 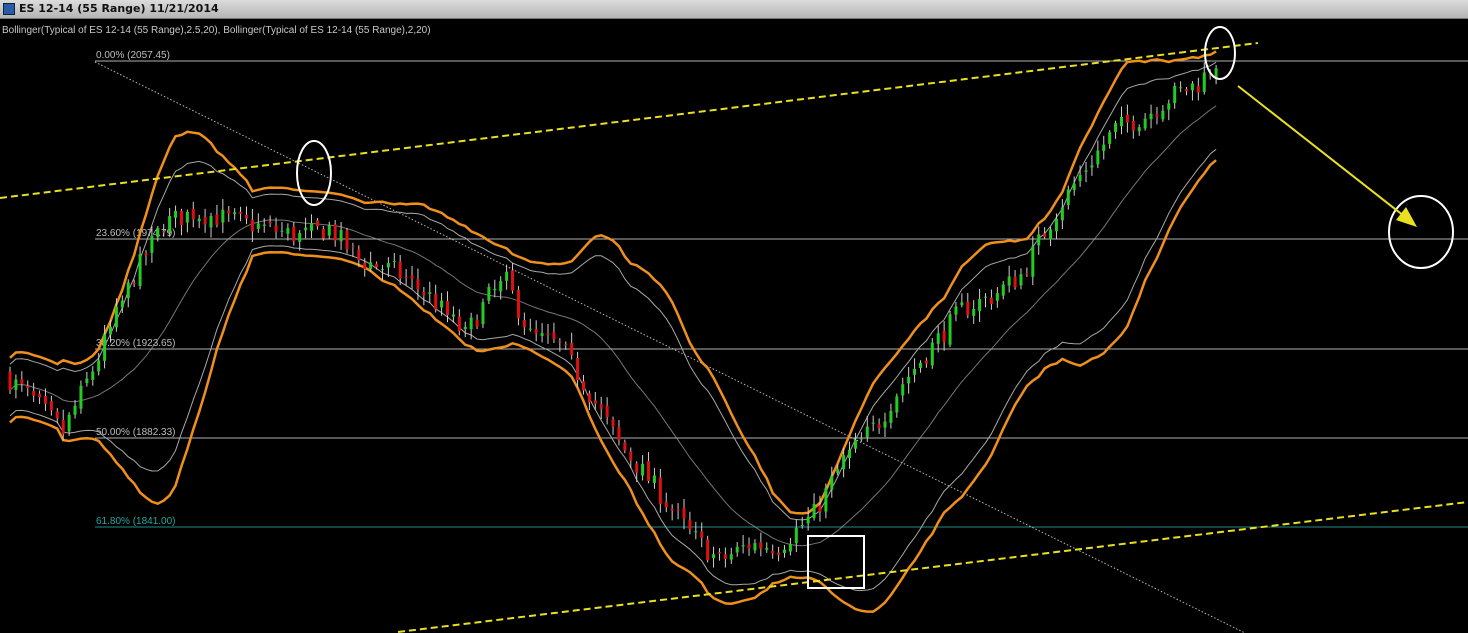 What do you see at coordinates (1406, 217) in the screenshot?
I see `arrow-head` at bounding box center [1406, 217].